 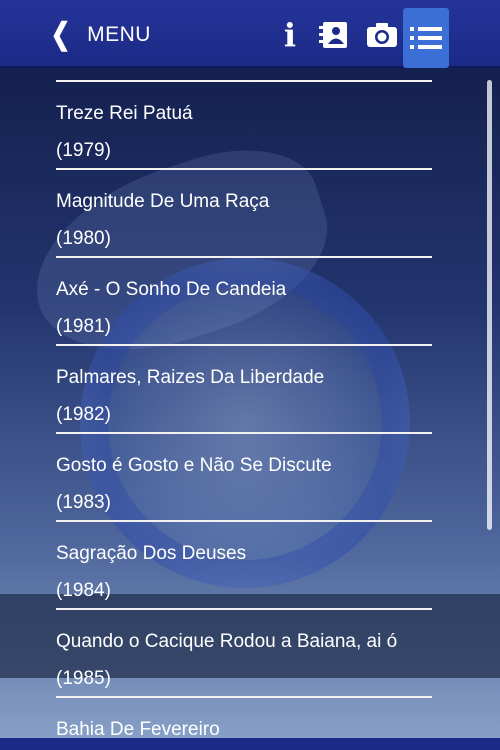 What do you see at coordinates (250, 744) in the screenshot?
I see `bottom-bar` at bounding box center [250, 744].